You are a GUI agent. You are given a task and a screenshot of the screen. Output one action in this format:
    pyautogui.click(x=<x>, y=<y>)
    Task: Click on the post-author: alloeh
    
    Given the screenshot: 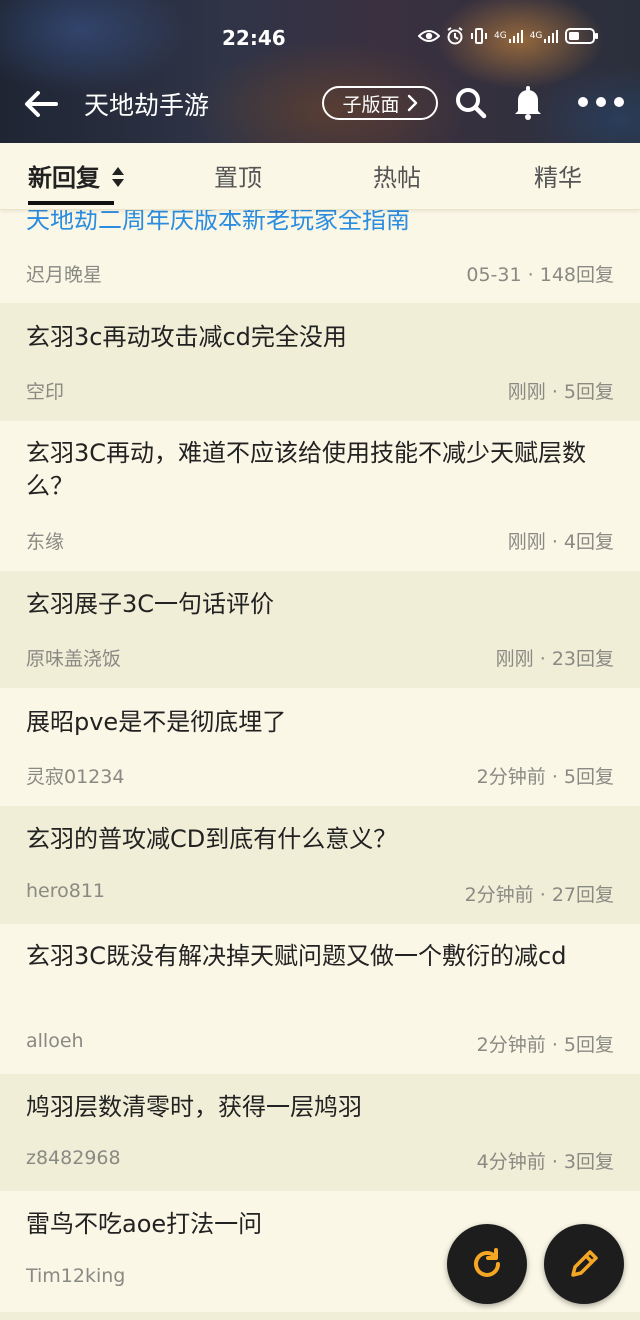 What is the action you would take?
    pyautogui.click(x=55, y=1041)
    